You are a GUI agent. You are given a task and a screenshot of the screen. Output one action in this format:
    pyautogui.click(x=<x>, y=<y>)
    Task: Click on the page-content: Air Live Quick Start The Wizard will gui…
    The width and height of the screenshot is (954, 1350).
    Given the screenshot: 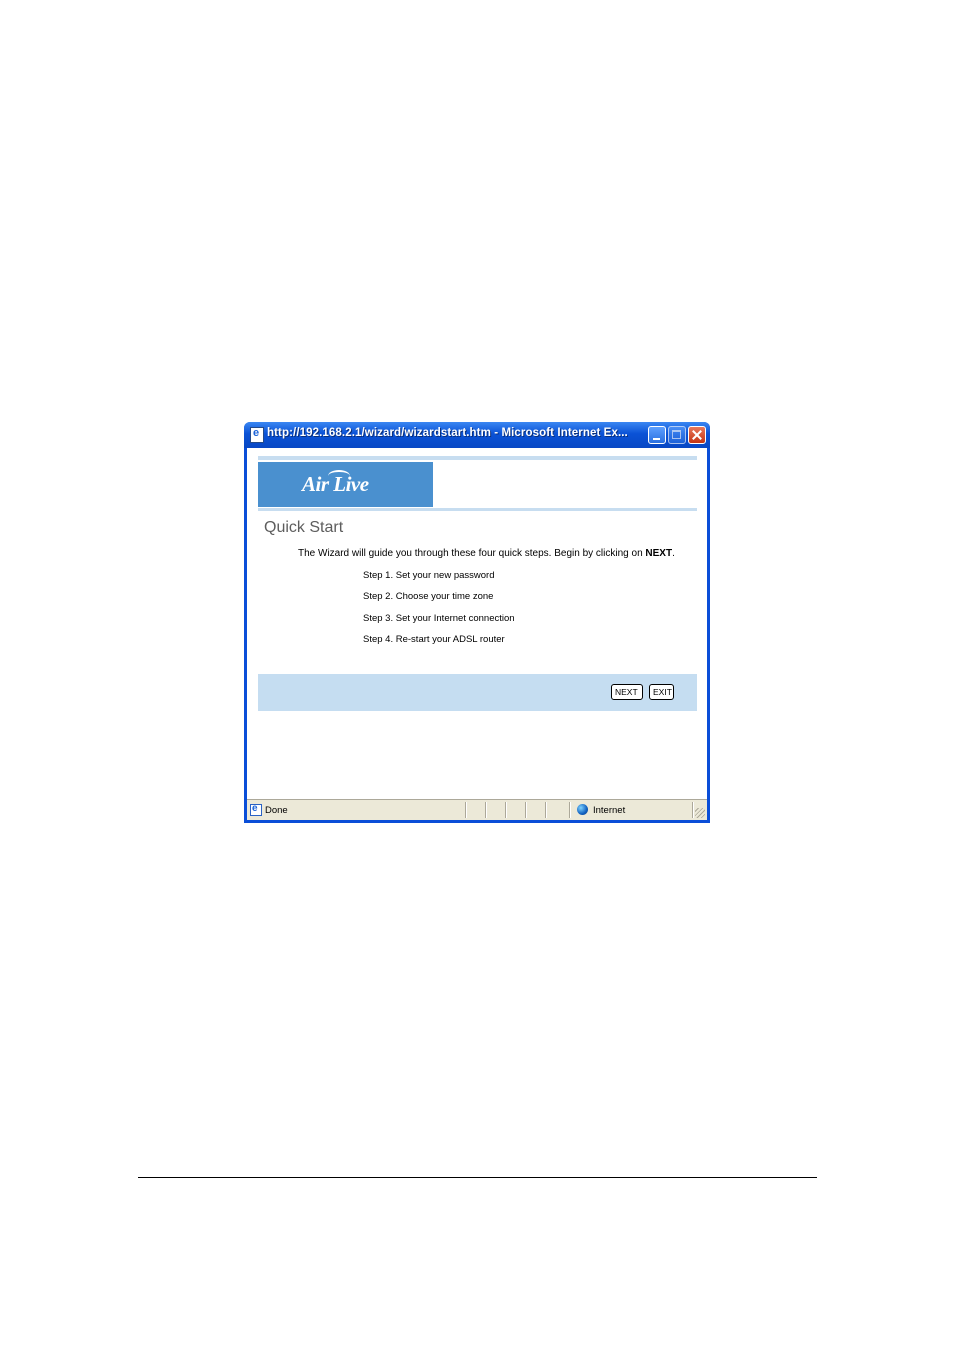 What is the action you would take?
    pyautogui.click(x=477, y=623)
    